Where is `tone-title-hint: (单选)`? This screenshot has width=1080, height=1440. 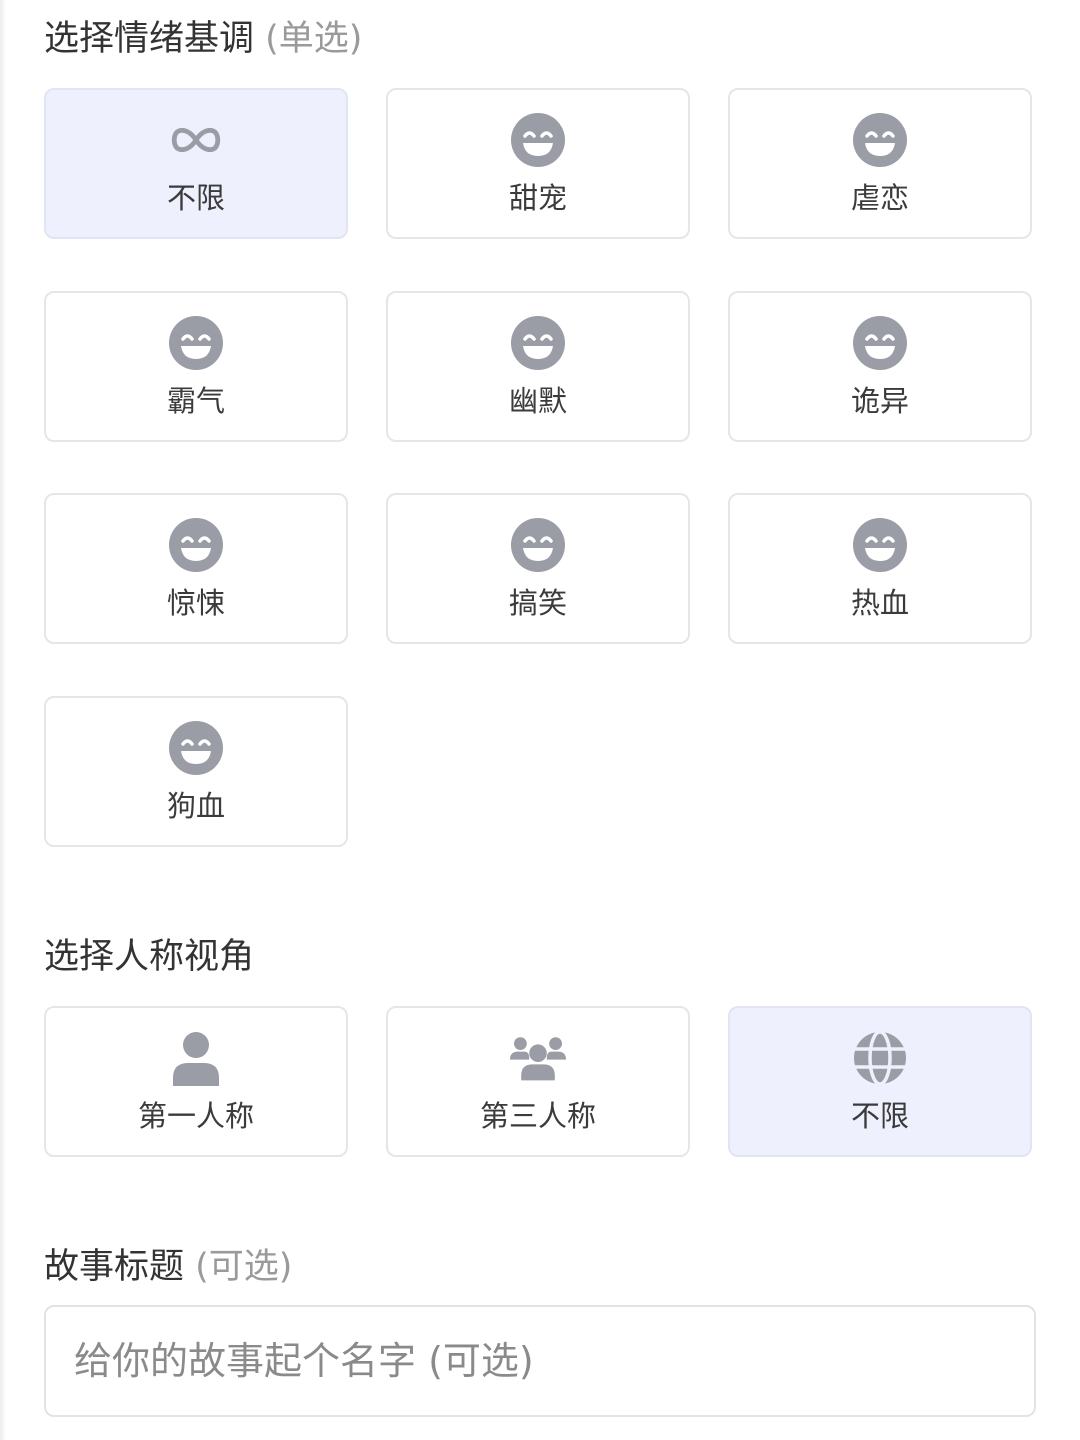 tone-title-hint: (单选) is located at coordinates (314, 39).